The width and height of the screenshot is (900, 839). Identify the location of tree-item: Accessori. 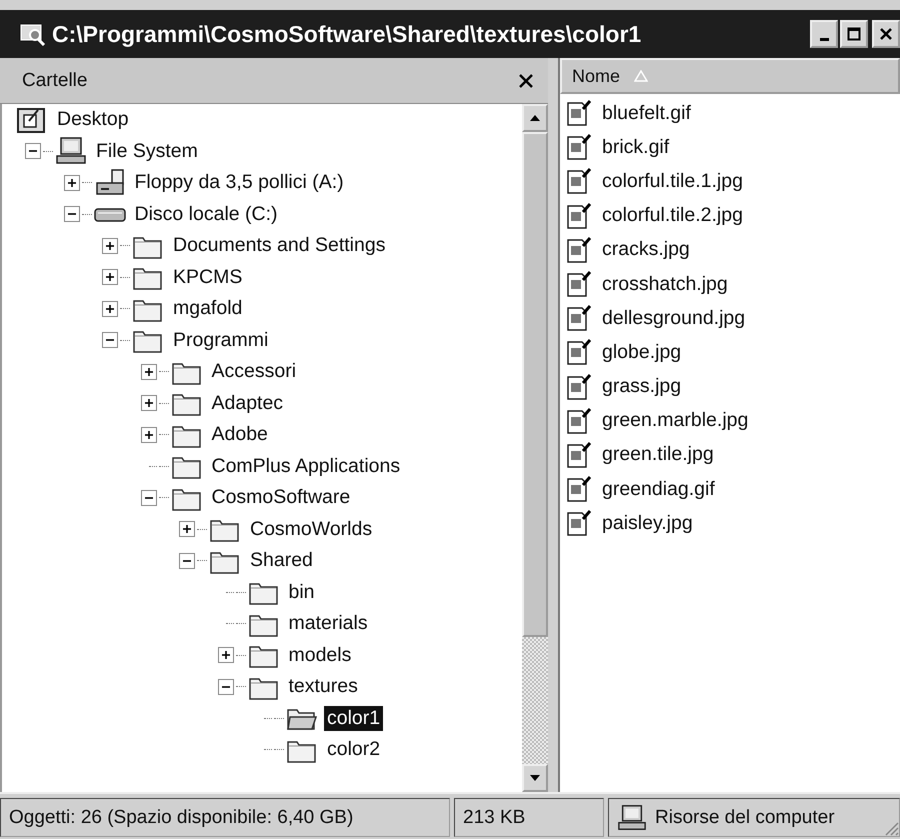
(254, 371).